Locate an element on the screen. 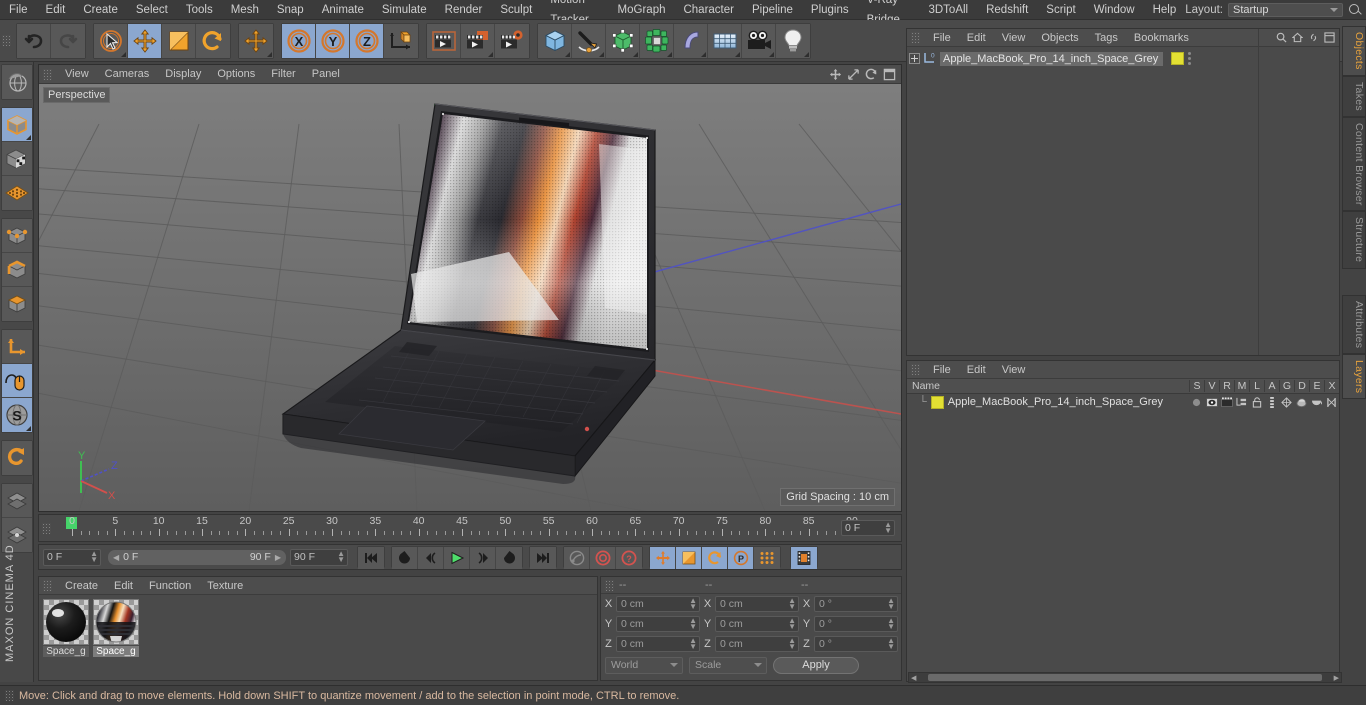 The image size is (1366, 705). coordinate-space-select: World is located at coordinates (644, 665).